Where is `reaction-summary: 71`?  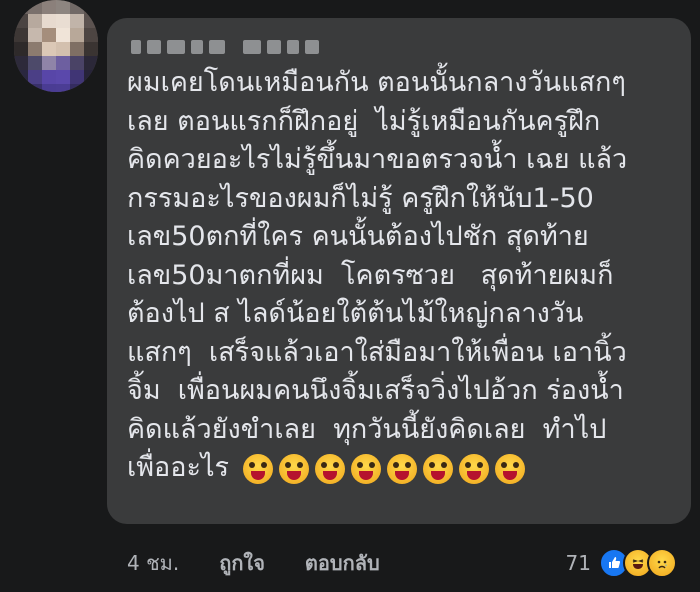 reaction-summary: 71 is located at coordinates (621, 563).